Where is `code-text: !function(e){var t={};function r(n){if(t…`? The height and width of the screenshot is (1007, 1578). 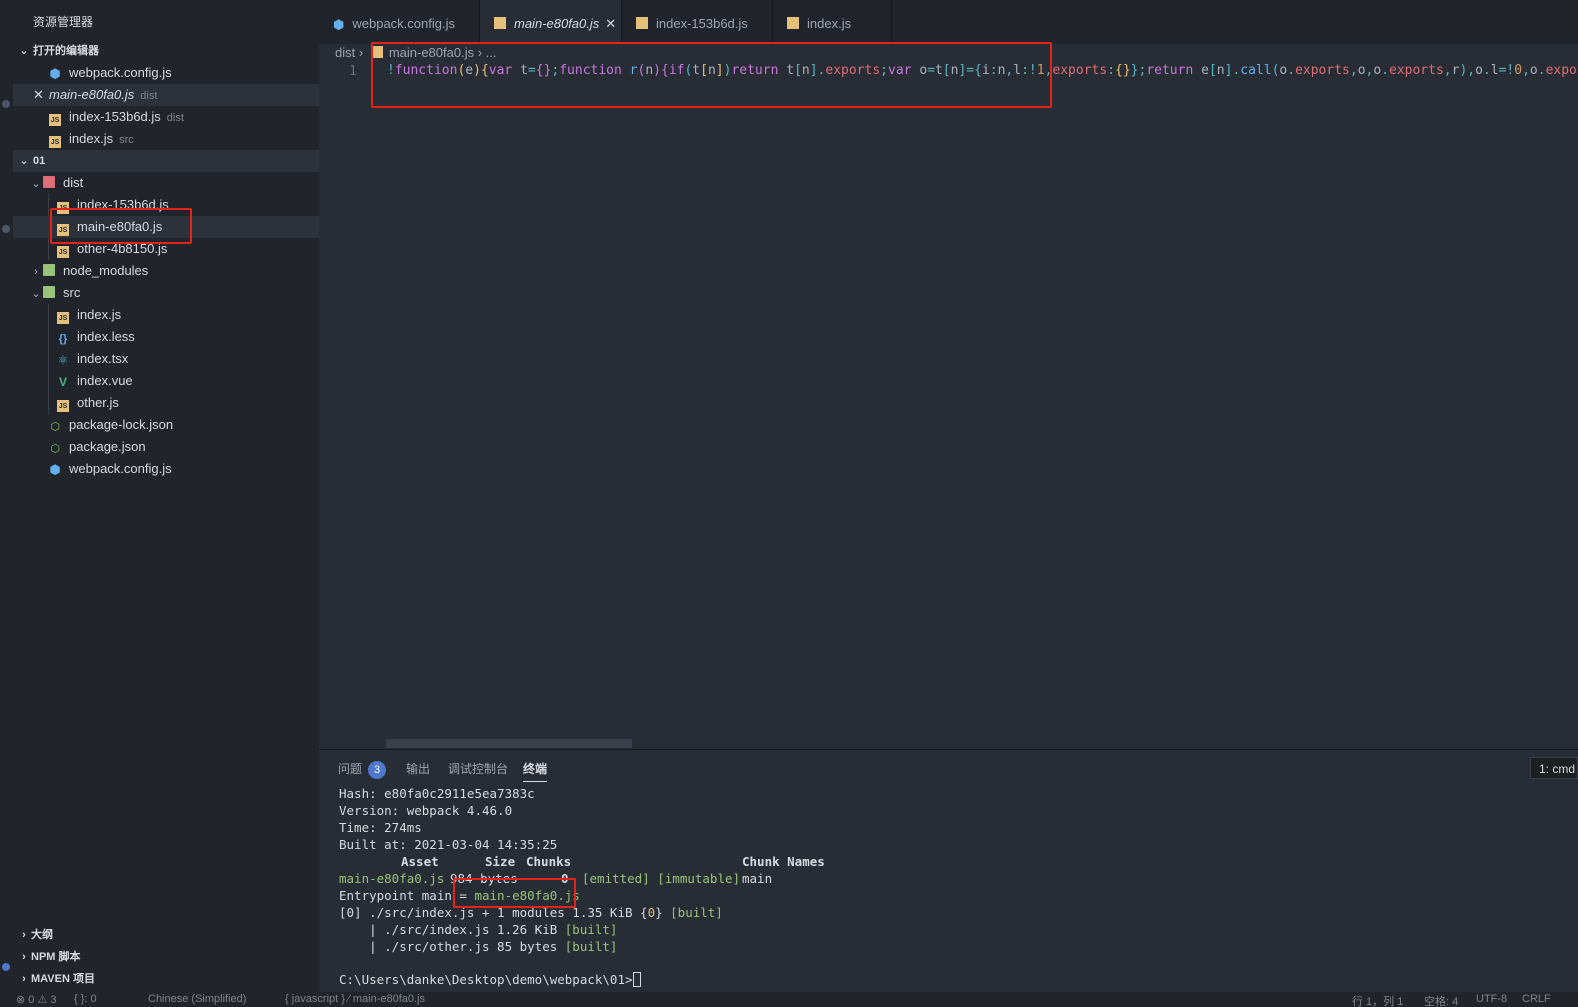
code-text: !function(e){var t={};function r(n){if(t… is located at coordinates (982, 70).